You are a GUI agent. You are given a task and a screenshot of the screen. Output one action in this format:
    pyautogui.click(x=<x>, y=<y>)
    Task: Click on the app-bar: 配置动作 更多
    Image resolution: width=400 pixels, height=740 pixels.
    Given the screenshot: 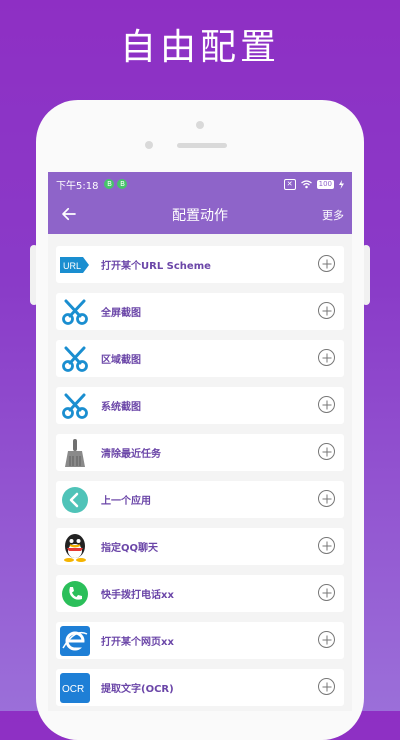 What is the action you would take?
    pyautogui.click(x=200, y=215)
    